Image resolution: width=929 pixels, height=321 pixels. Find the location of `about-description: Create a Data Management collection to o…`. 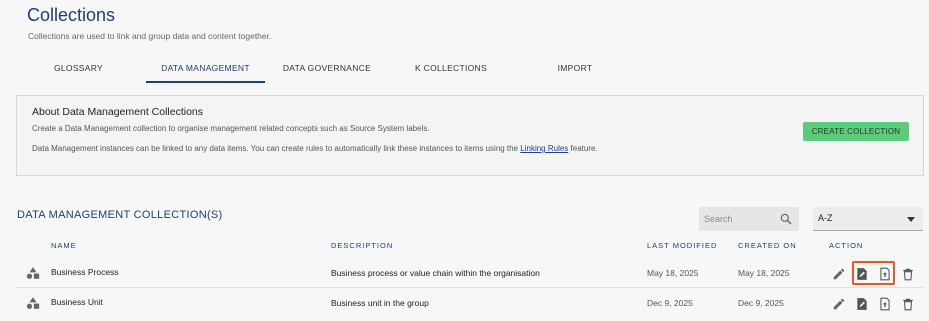

about-description: Create a Data Management collection to o… is located at coordinates (231, 128).